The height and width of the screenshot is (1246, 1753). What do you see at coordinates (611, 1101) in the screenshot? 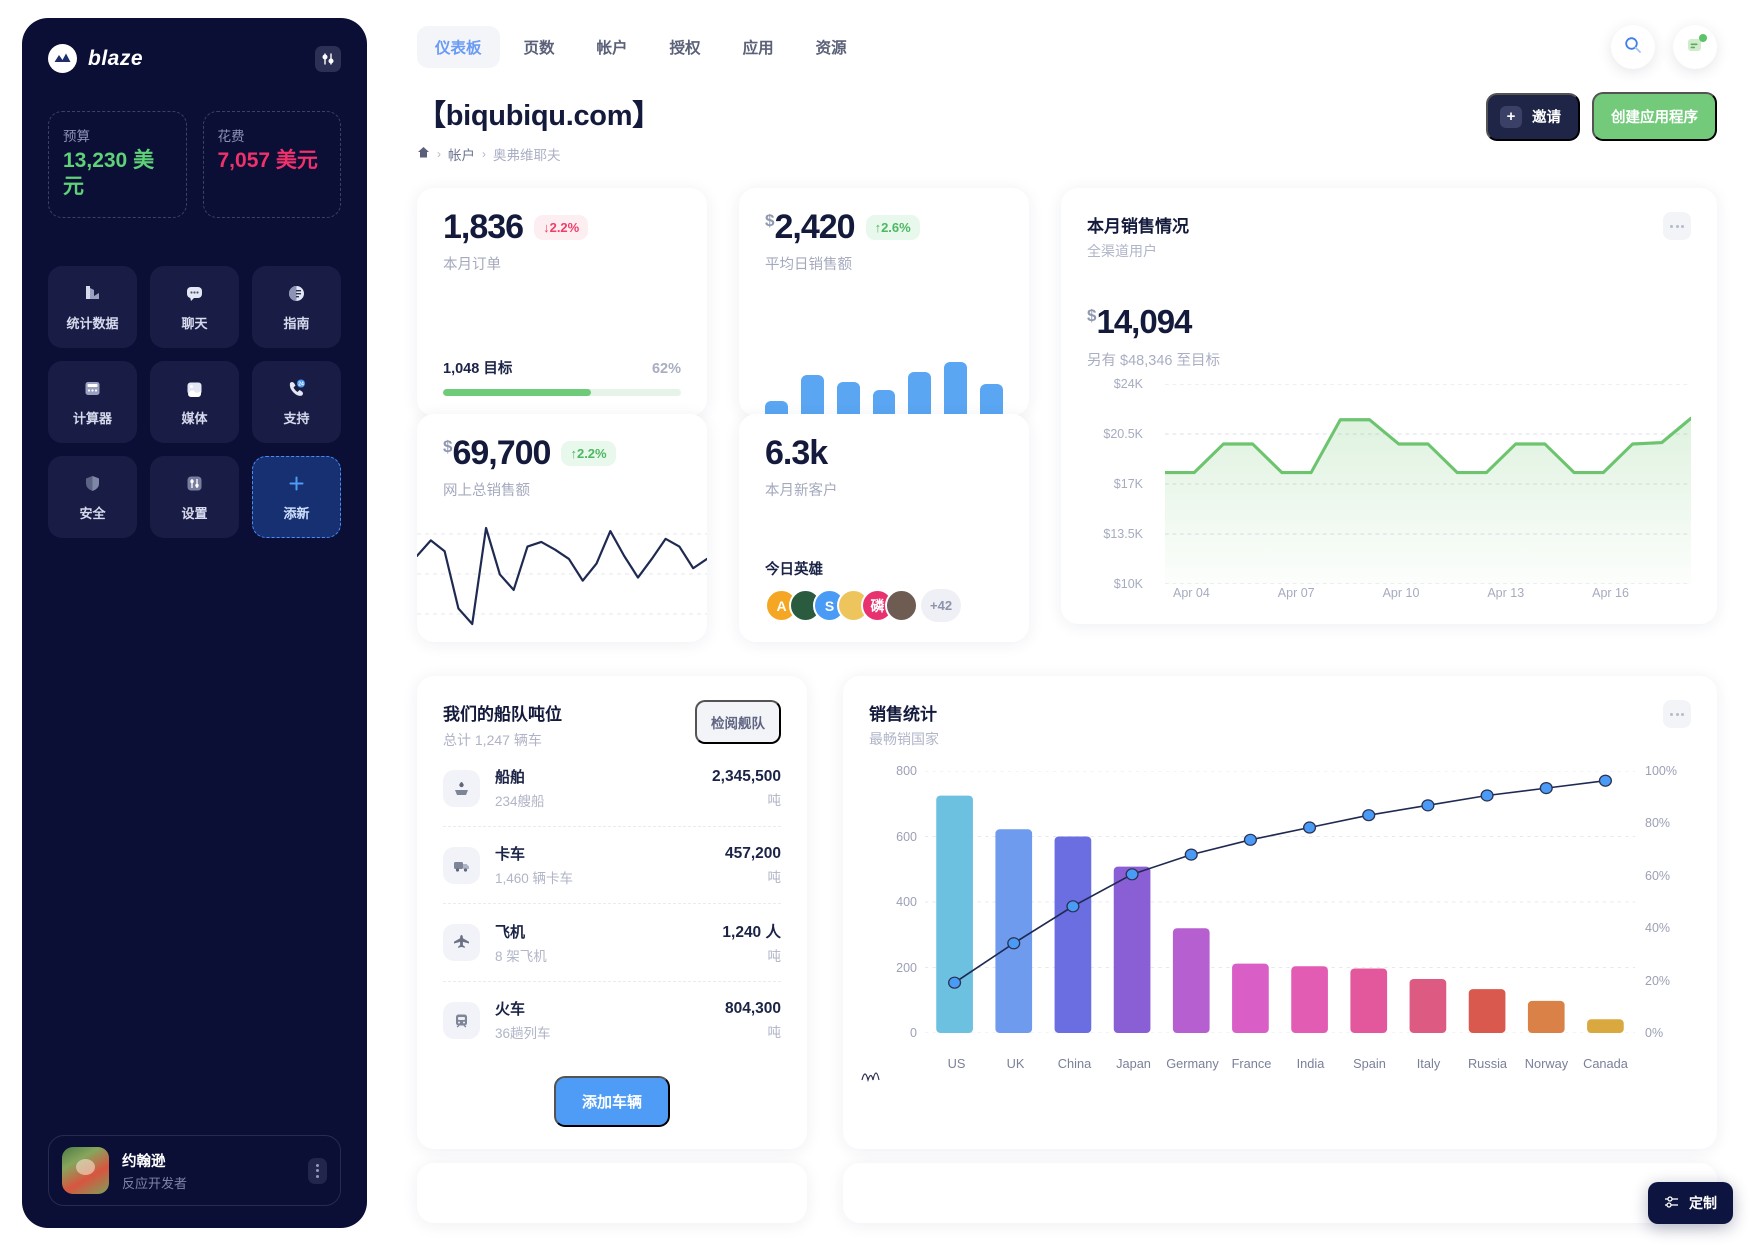
I see `add-vehicle-button: 添加车辆` at bounding box center [611, 1101].